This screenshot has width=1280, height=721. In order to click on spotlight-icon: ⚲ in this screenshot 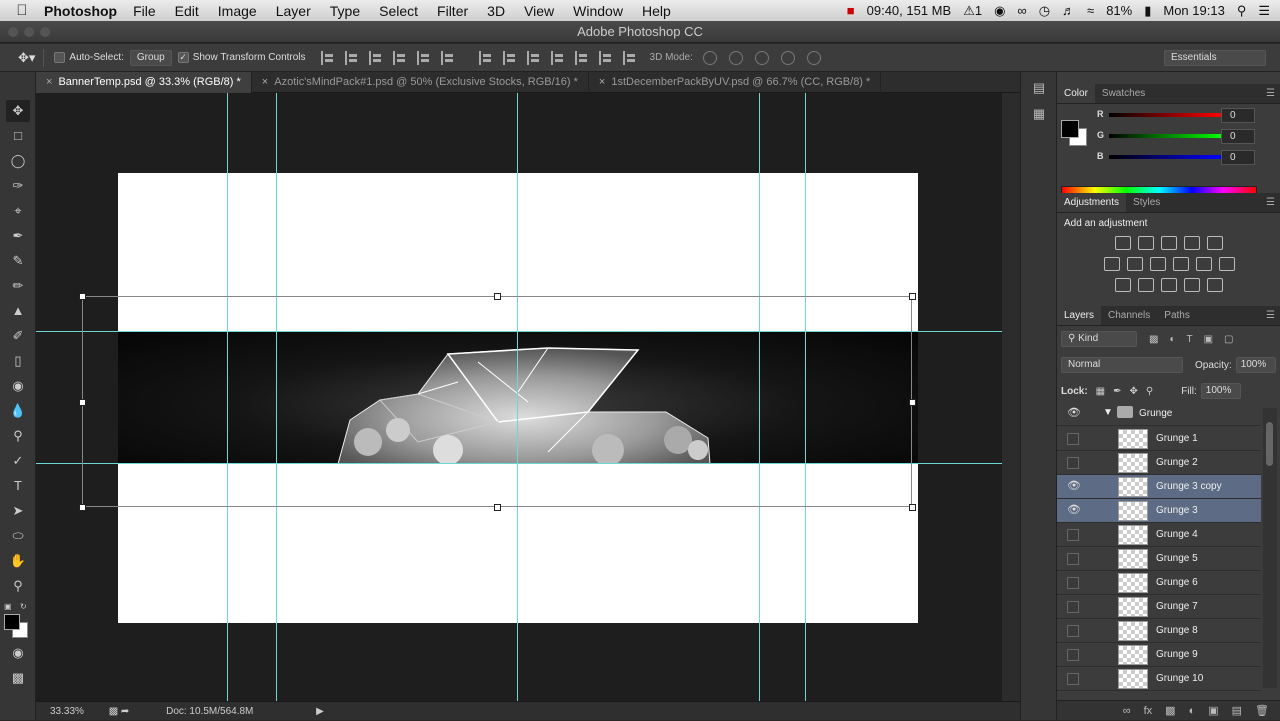, I will do `click(1242, 11)`.